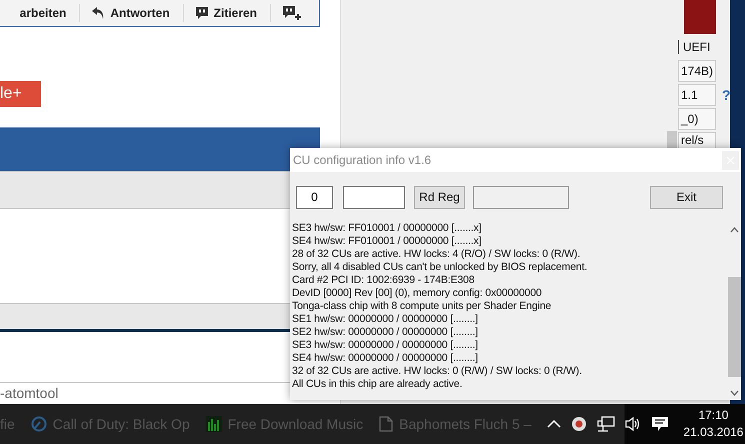 This screenshot has width=745, height=444. Describe the element at coordinates (686, 197) in the screenshot. I see `exit-button: Exit` at that location.